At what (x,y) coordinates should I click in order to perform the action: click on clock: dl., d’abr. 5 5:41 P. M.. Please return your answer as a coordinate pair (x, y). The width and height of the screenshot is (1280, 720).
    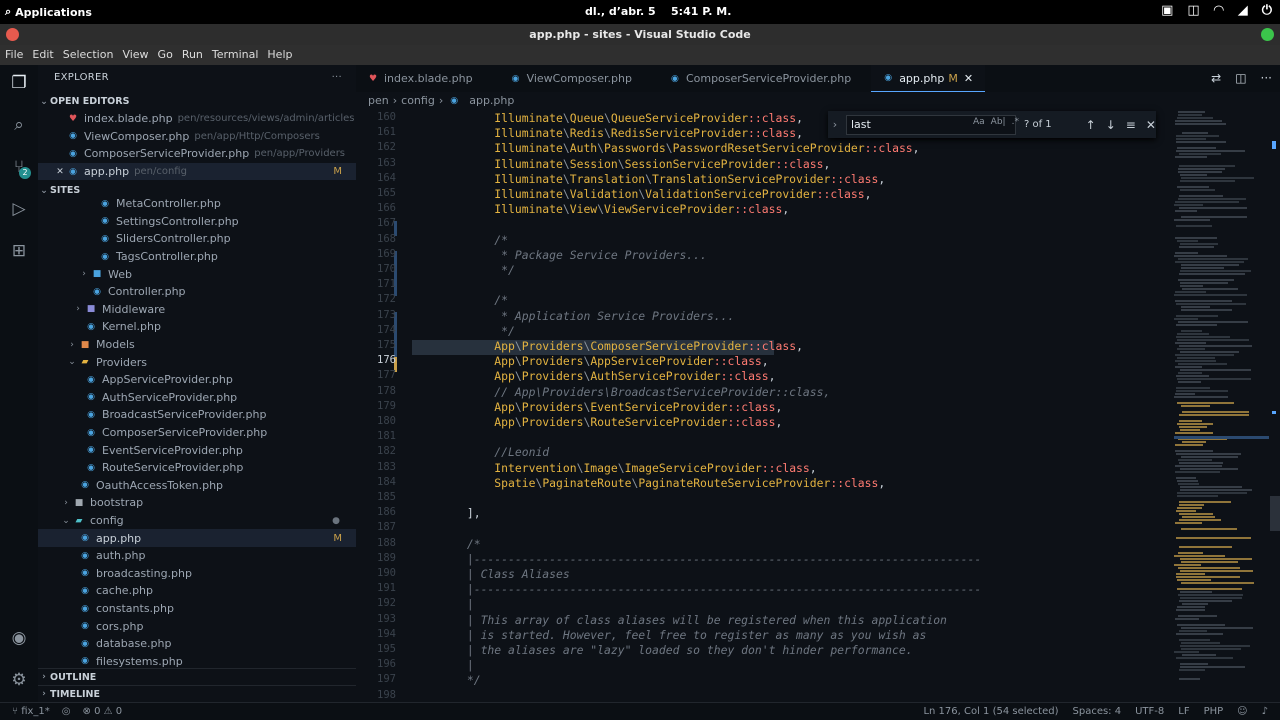
    Looking at the image, I should click on (658, 11).